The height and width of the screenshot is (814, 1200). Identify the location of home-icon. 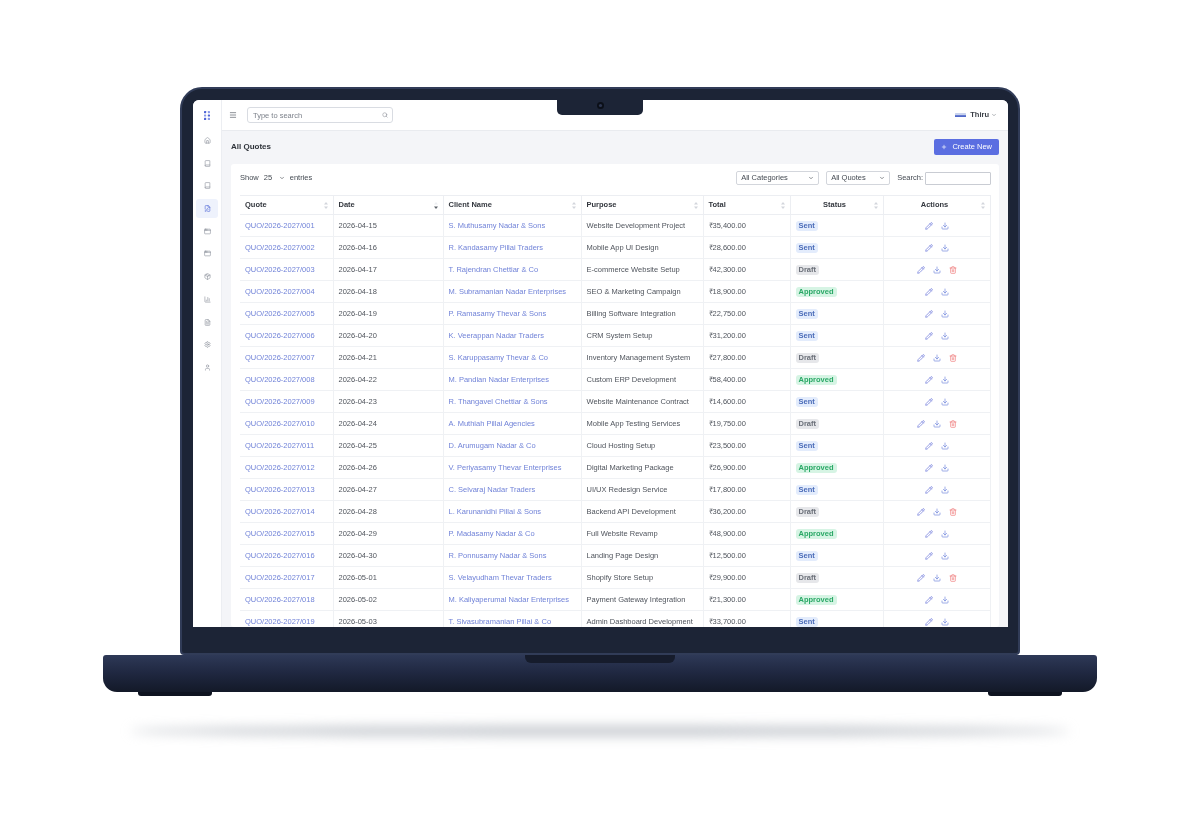
(207, 140).